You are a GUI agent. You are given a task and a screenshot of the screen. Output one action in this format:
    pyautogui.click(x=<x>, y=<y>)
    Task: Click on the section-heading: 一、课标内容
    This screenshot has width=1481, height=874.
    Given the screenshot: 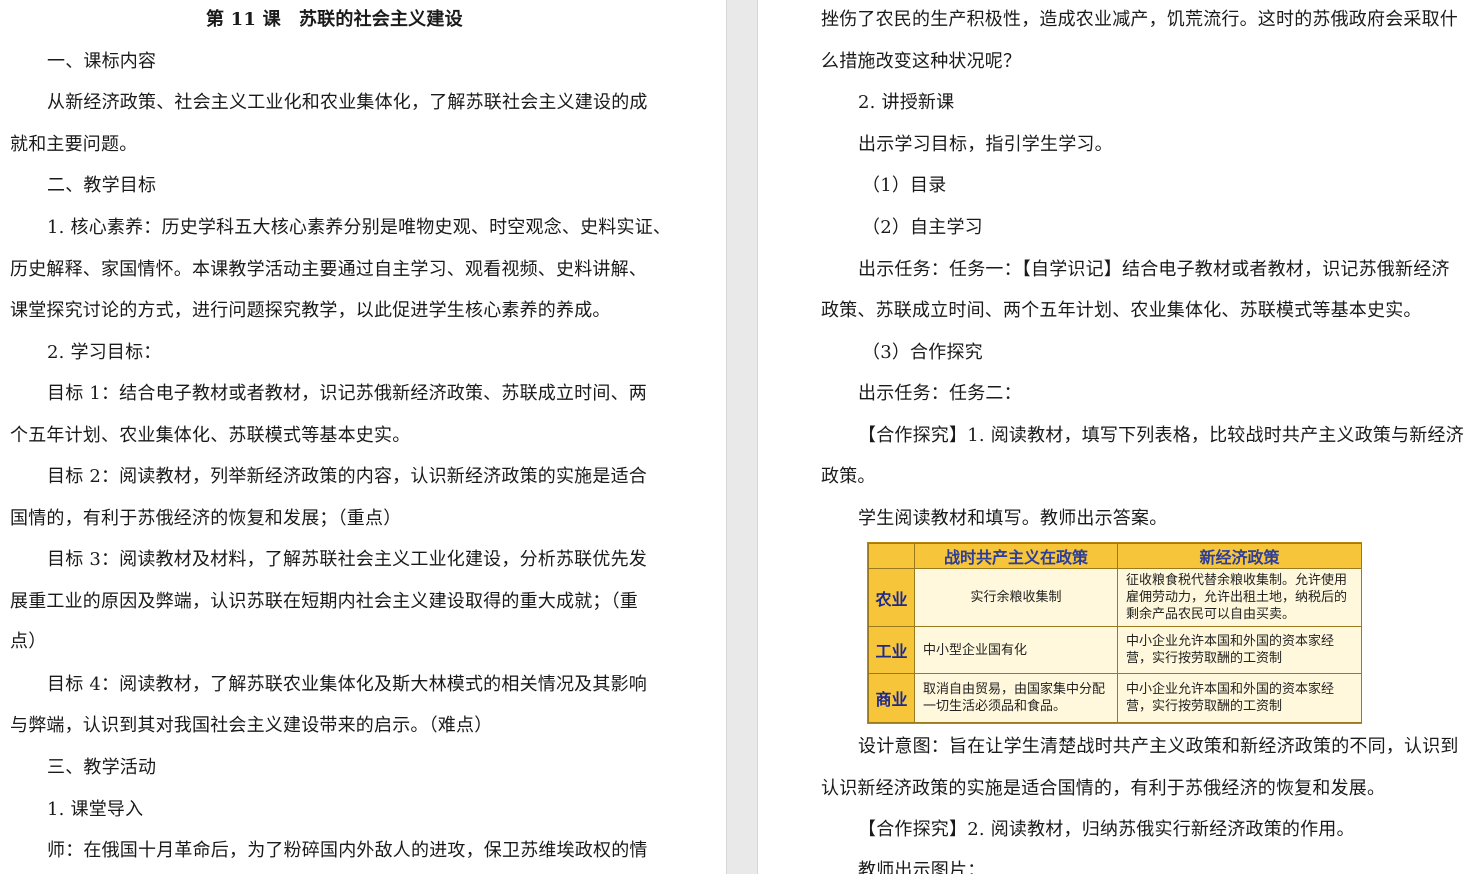 What is the action you would take?
    pyautogui.click(x=102, y=61)
    